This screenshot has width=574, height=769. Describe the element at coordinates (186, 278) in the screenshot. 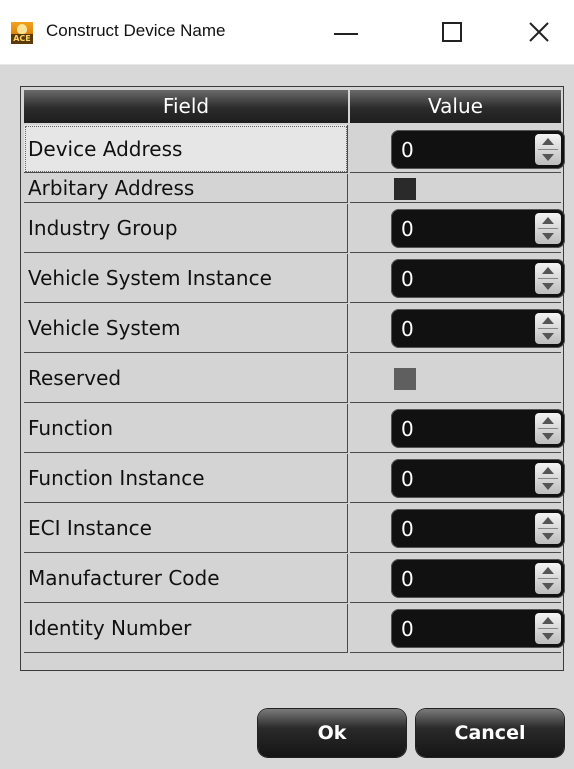

I see `field-label: Vehicle System Instance` at that location.